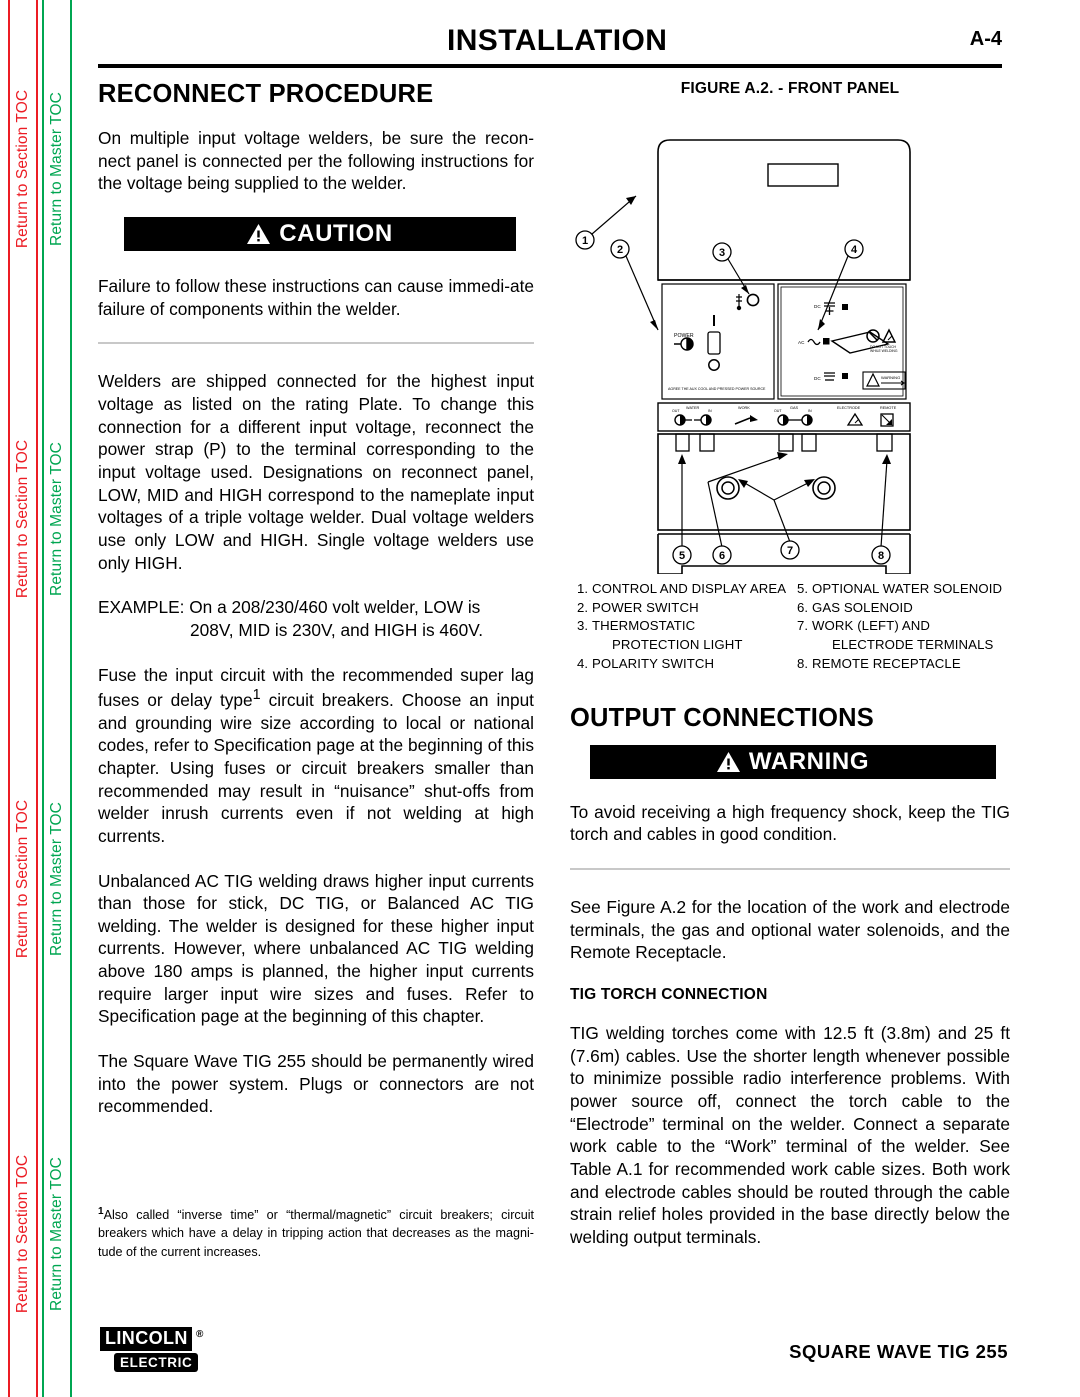  Describe the element at coordinates (156, 1362) in the screenshot. I see `logo-electric-label: ELECTRIC` at that location.